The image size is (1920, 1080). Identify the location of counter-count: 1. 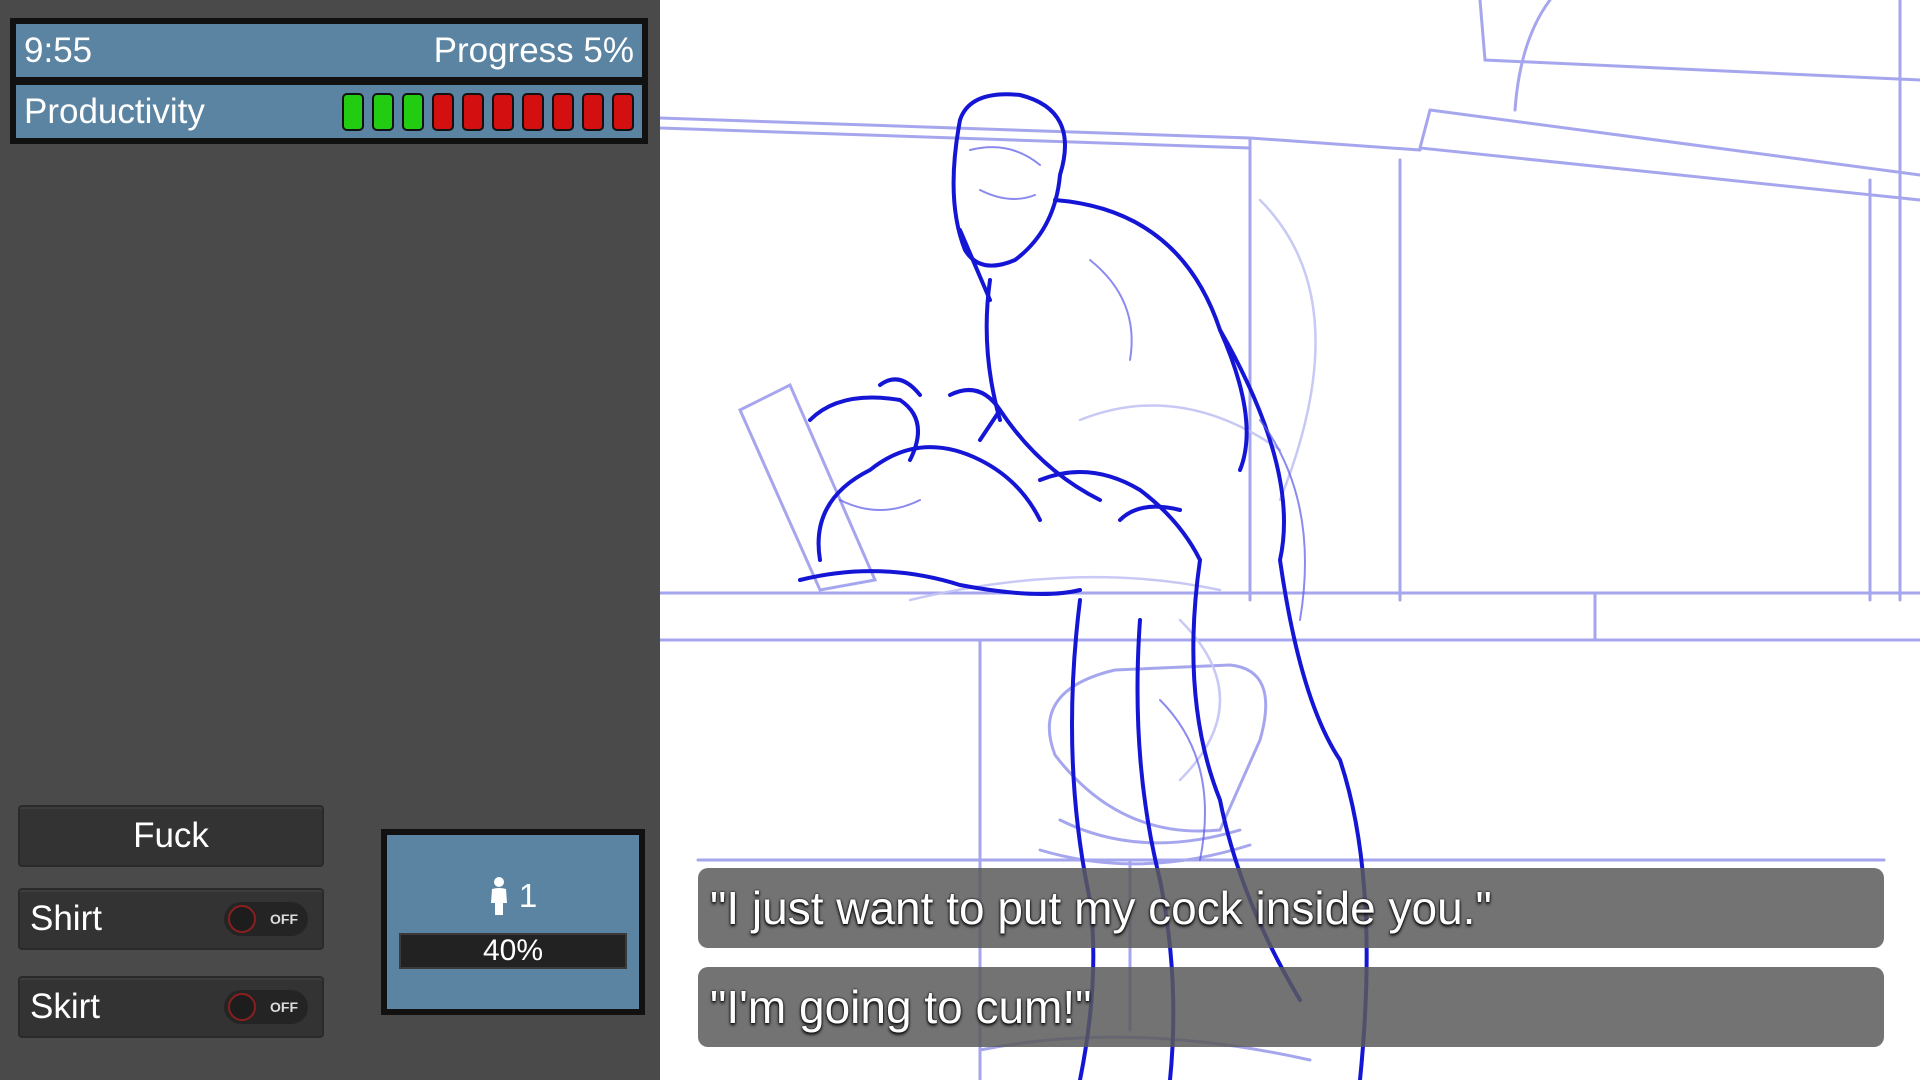
(528, 895).